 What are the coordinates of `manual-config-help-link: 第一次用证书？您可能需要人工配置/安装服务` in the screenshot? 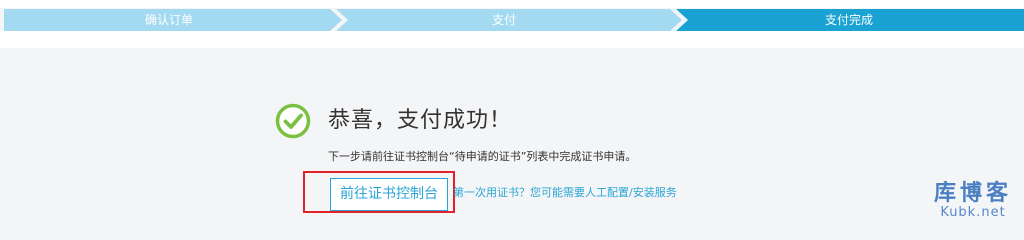 It's located at (565, 193).